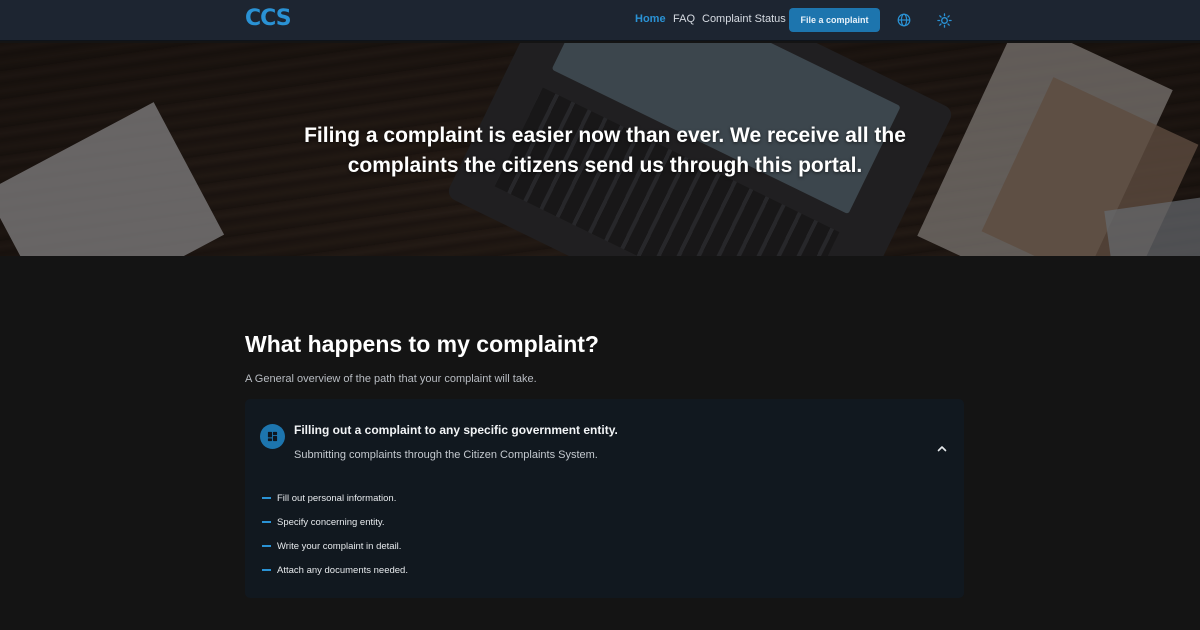  What do you see at coordinates (331, 522) in the screenshot?
I see `step-label: Specify concerning entity.` at bounding box center [331, 522].